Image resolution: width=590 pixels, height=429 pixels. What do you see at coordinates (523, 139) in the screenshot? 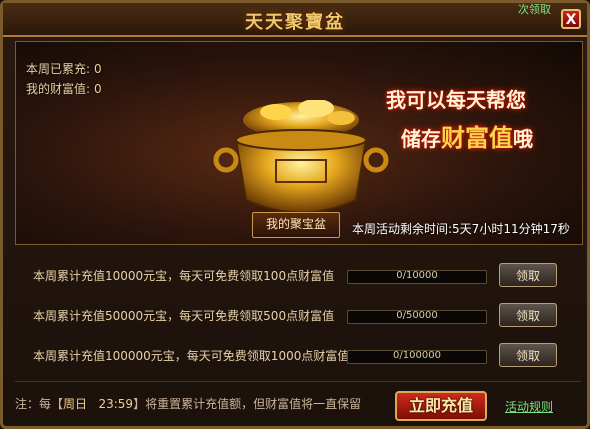
I see `tagline-suffix: 哦` at bounding box center [523, 139].